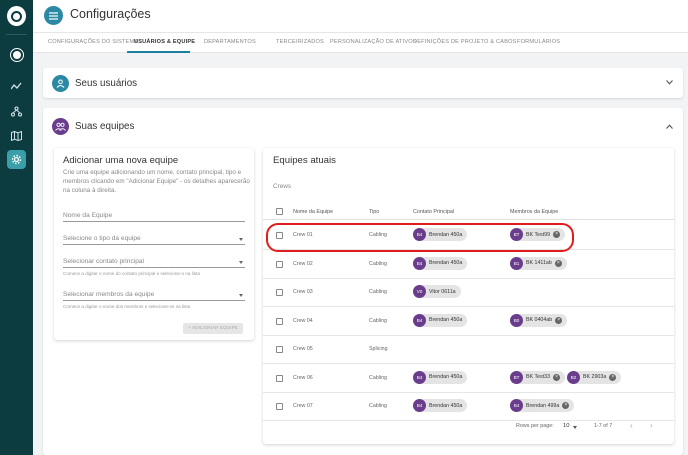  Describe the element at coordinates (230, 42) in the screenshot. I see `tab-departments: DEPARTAMENTOS` at that location.